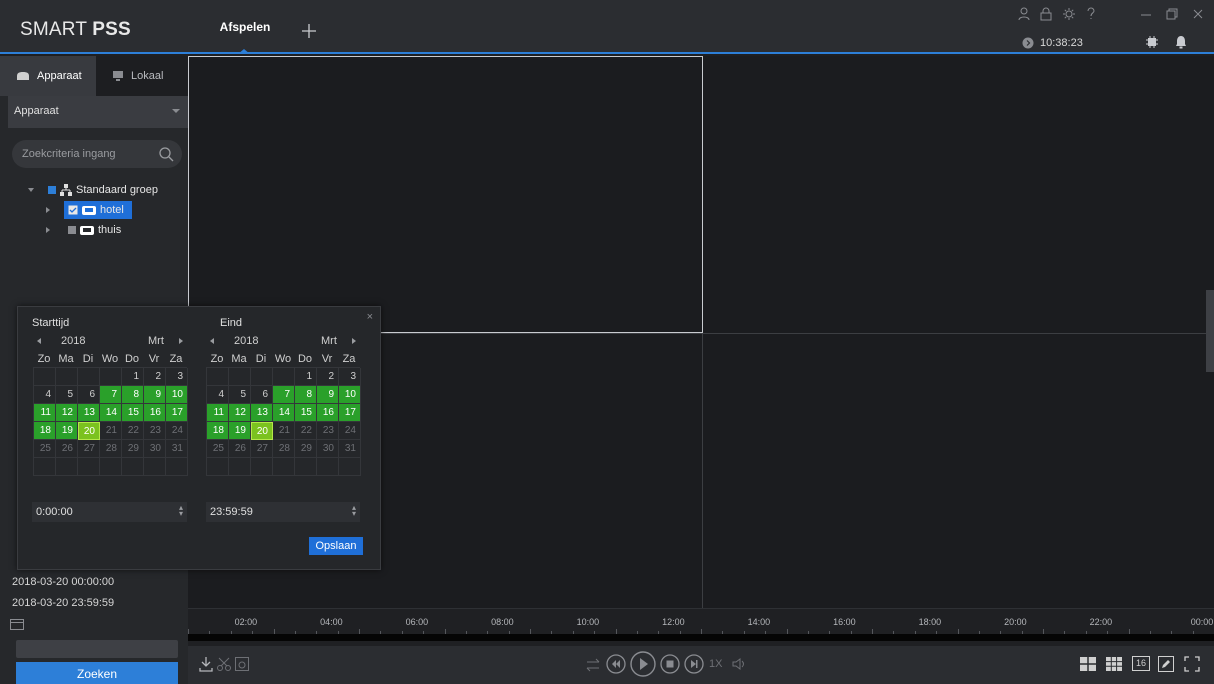  What do you see at coordinates (350, 449) in the screenshot?
I see `day-cell: 31` at bounding box center [350, 449].